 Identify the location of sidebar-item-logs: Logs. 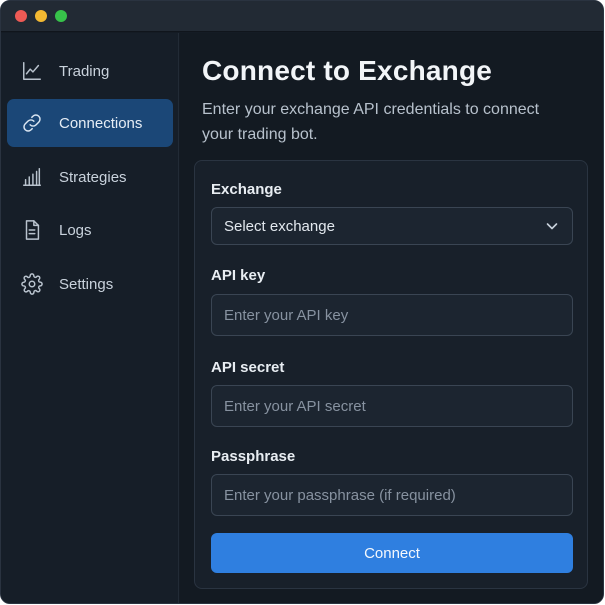
(90, 230).